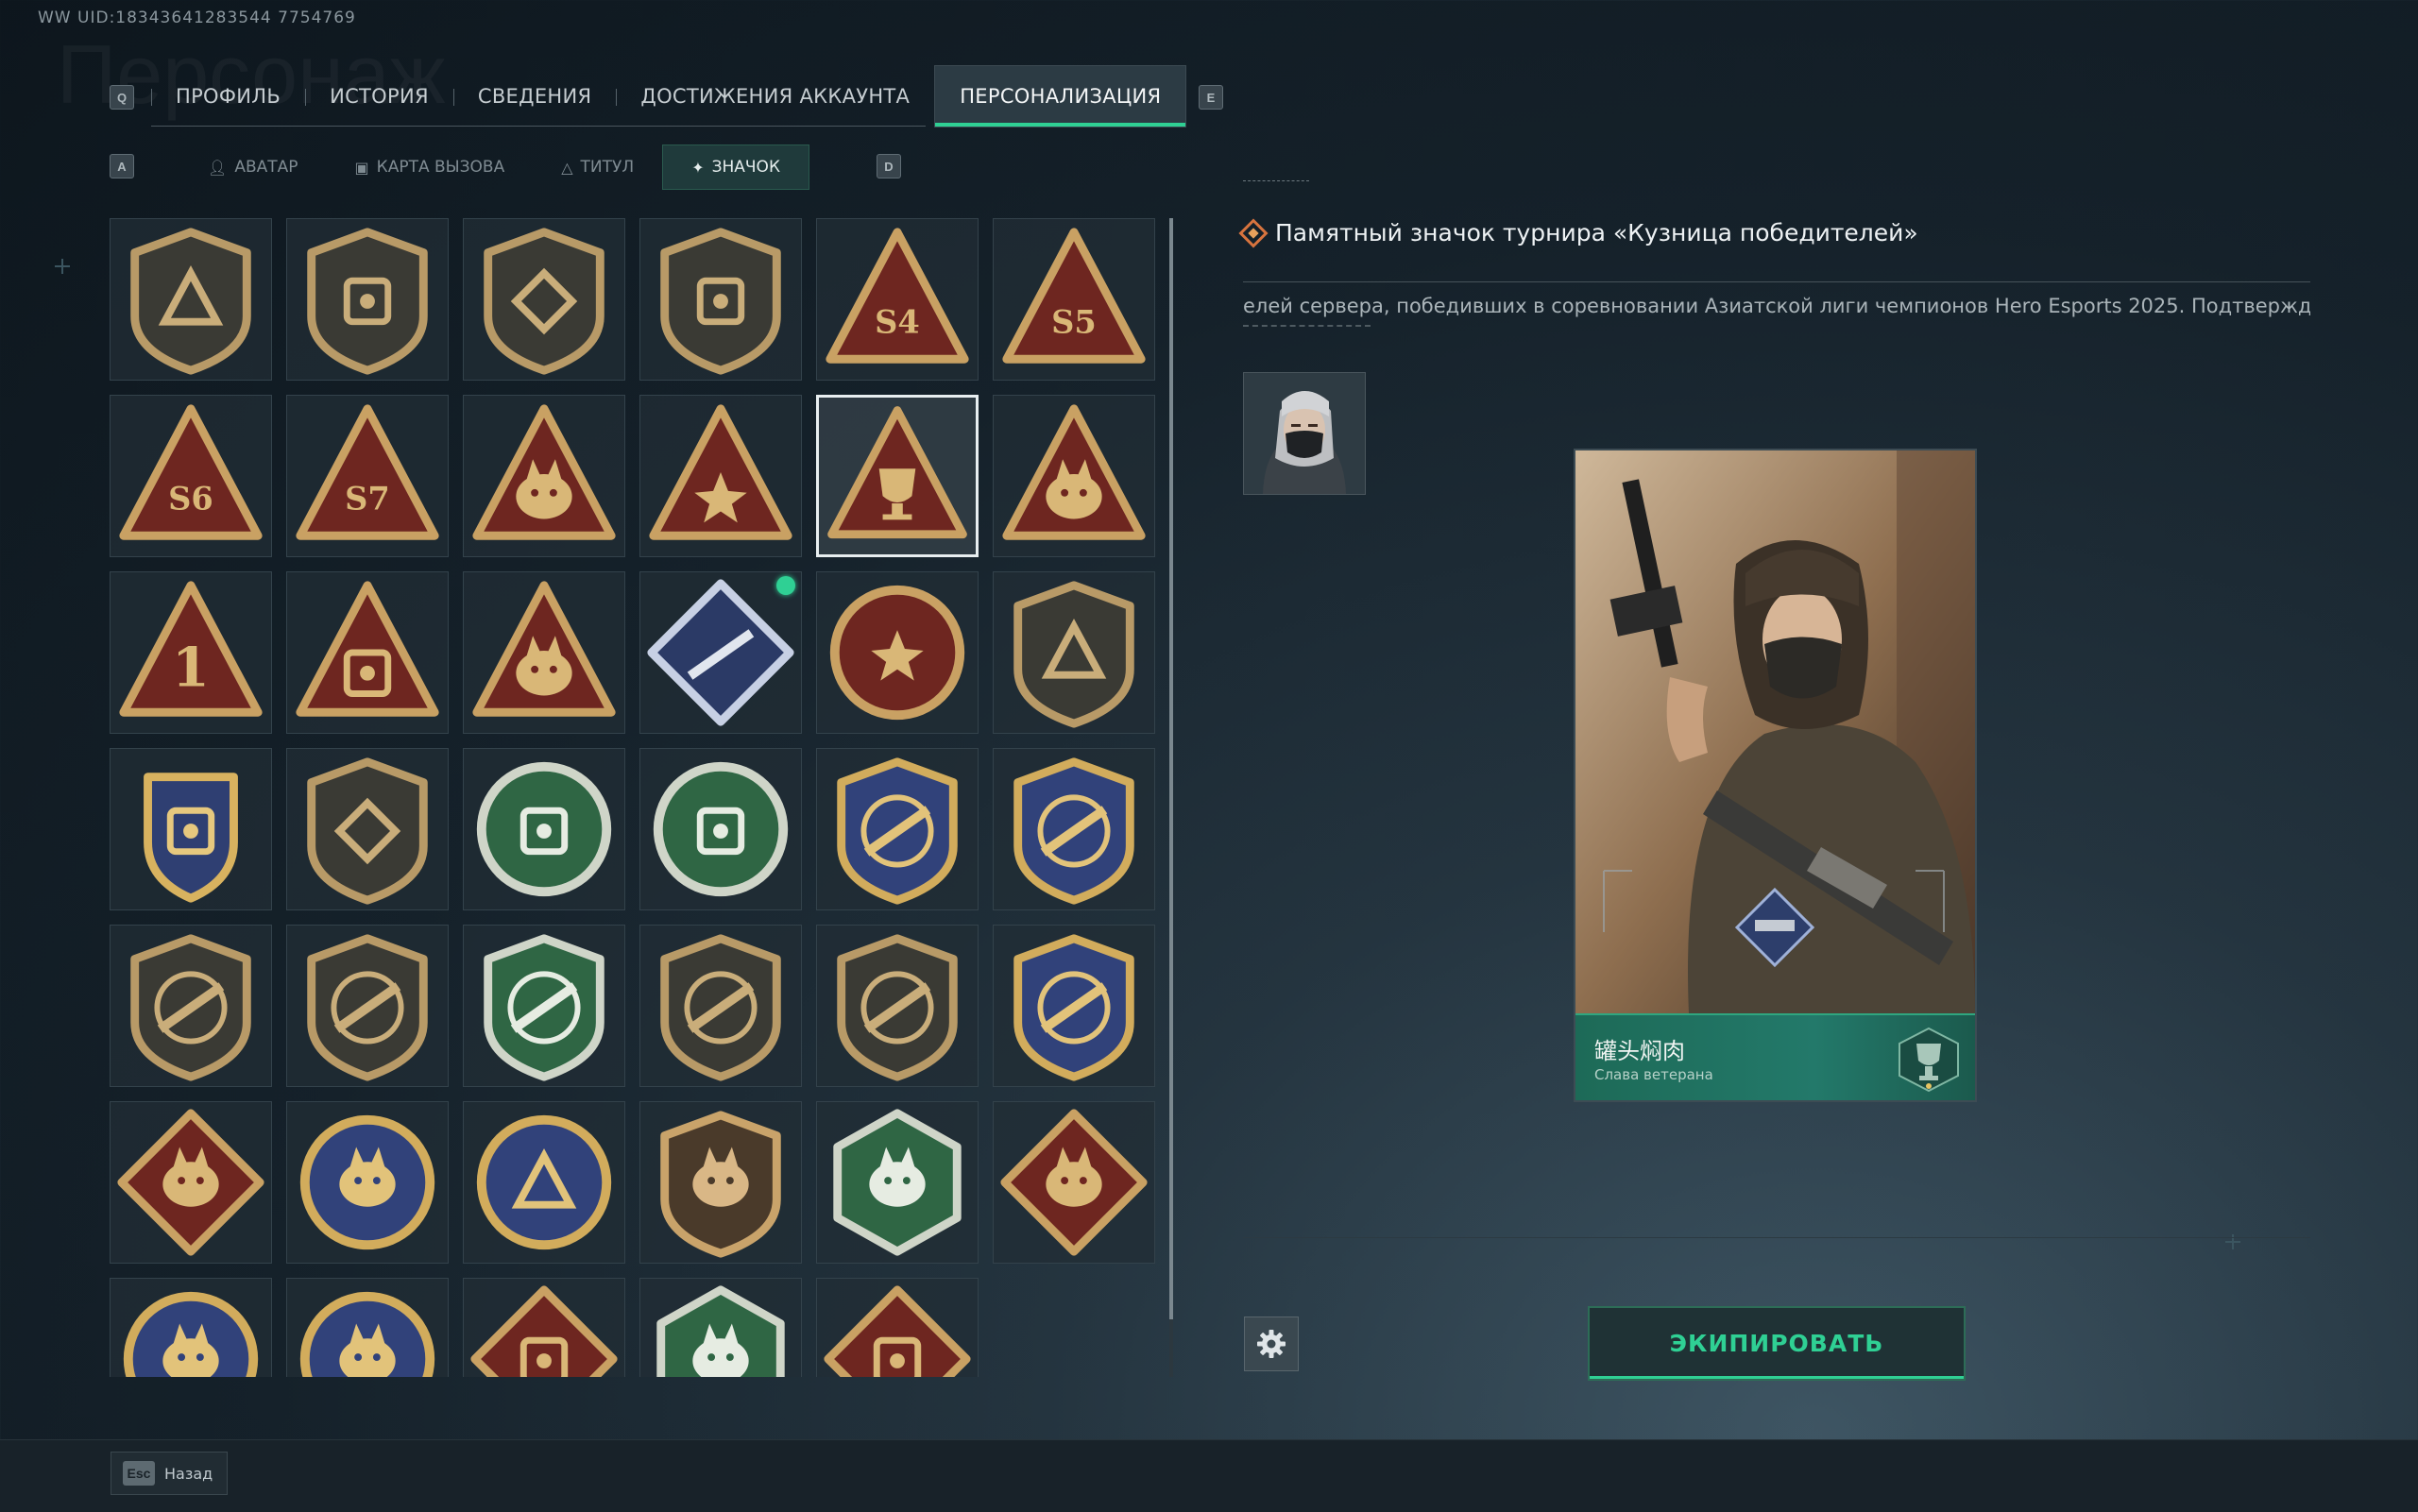 This screenshot has width=2418, height=1512. I want to click on badge-cell: S5, so click(1074, 300).